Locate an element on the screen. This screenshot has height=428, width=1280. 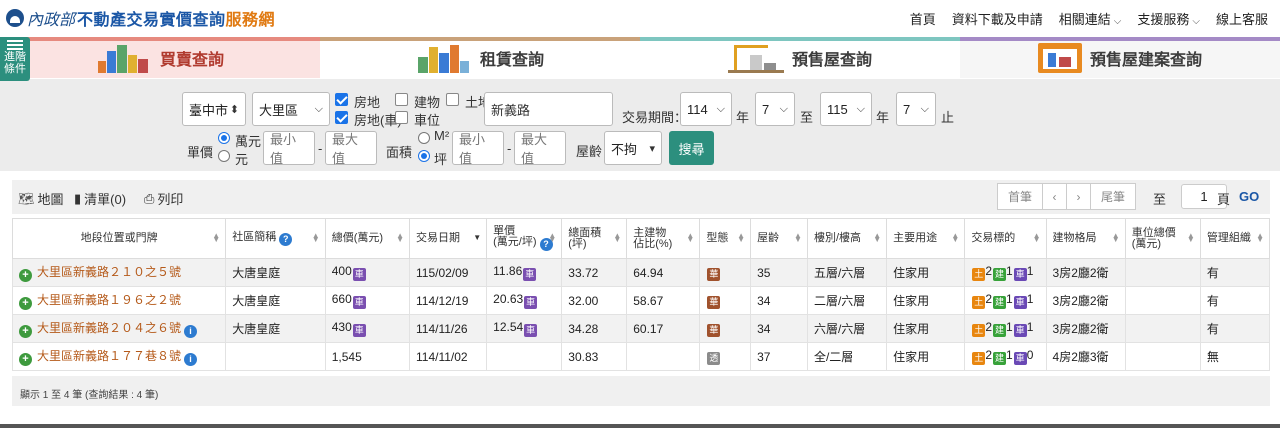
prev-page-button: ‹ is located at coordinates (1054, 196).